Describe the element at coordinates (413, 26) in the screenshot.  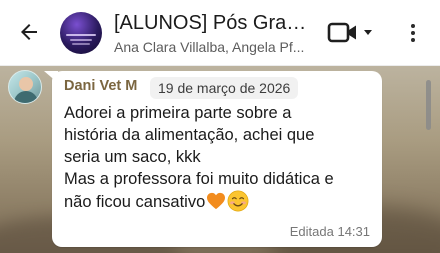
I see `more-vert-icon` at that location.